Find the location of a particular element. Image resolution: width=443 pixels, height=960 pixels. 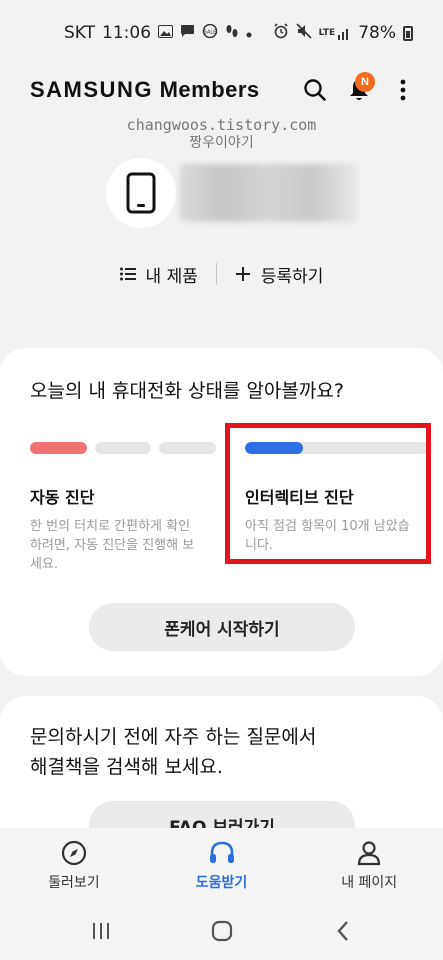

auto-diagnosis-progress is located at coordinates (123, 448).